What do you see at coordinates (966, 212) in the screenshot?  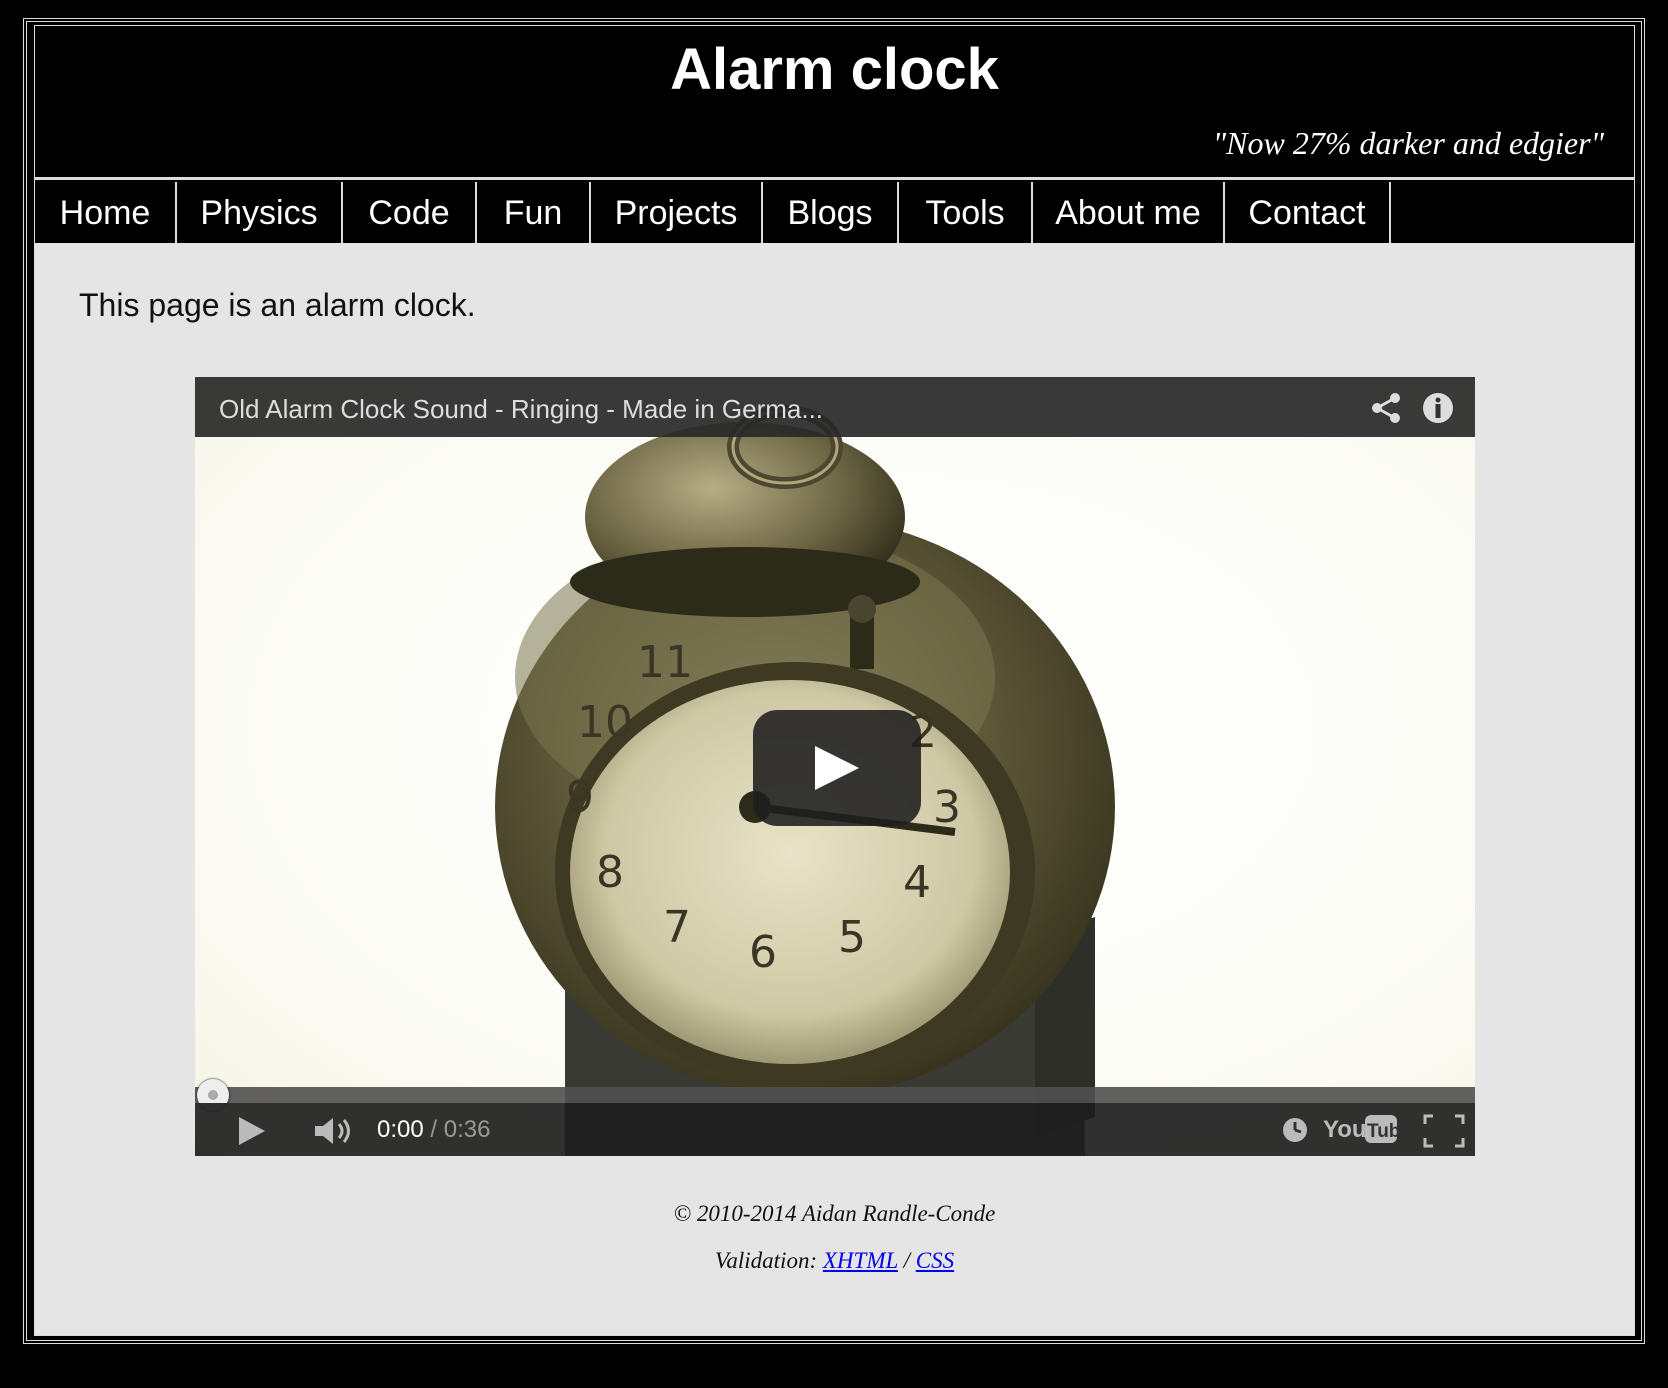 I see `nav-item-tools: Tools` at bounding box center [966, 212].